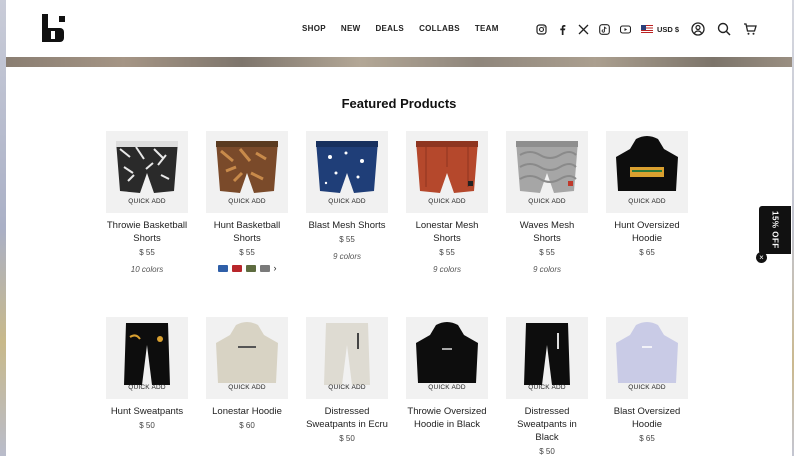 The image size is (794, 456). I want to click on product-title: Waves Mesh Shorts, so click(547, 232).